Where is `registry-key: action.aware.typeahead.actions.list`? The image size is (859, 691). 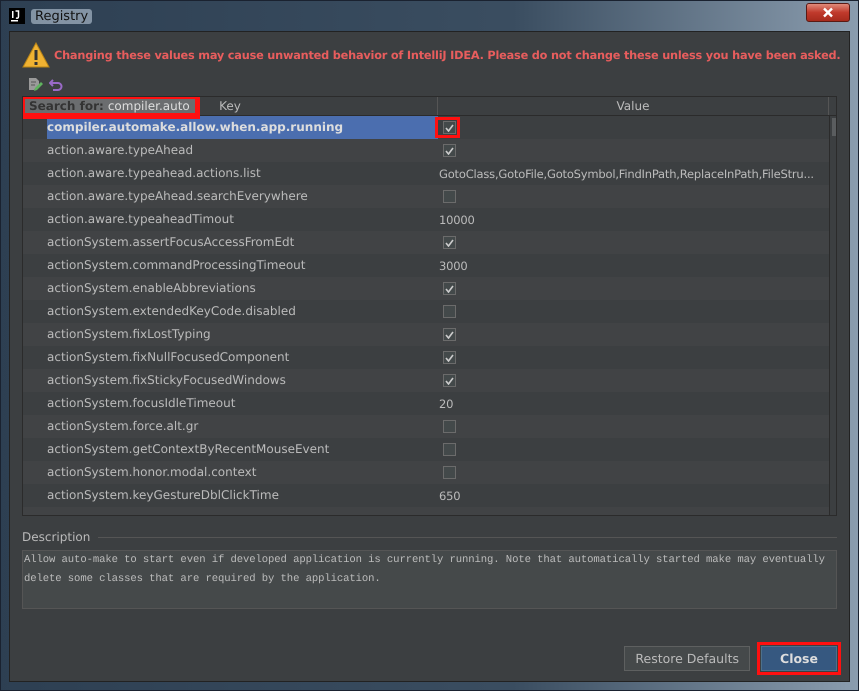
registry-key: action.aware.typeahead.actions.list is located at coordinates (242, 173).